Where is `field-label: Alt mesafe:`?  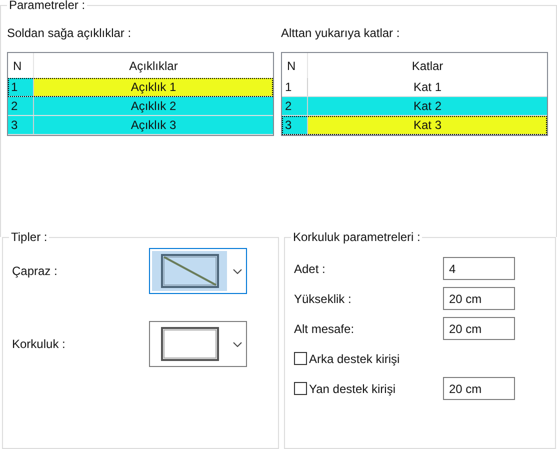
field-label: Alt mesafe: is located at coordinates (324, 329).